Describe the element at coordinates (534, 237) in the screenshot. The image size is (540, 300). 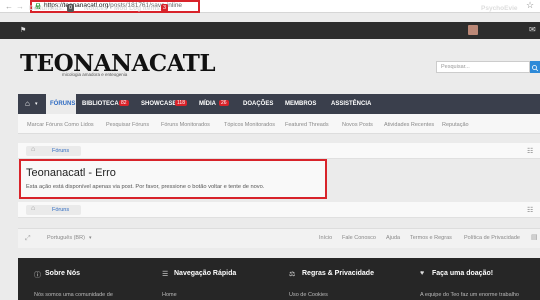
I see `rss-icon: ▤` at that location.